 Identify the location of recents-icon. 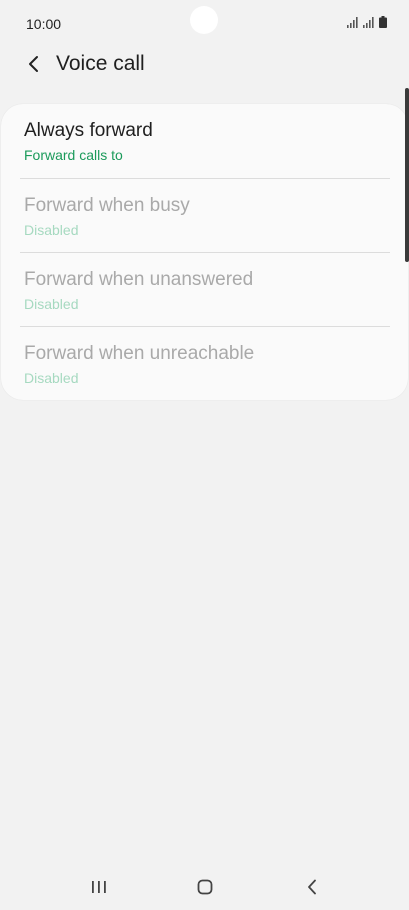
(99, 887).